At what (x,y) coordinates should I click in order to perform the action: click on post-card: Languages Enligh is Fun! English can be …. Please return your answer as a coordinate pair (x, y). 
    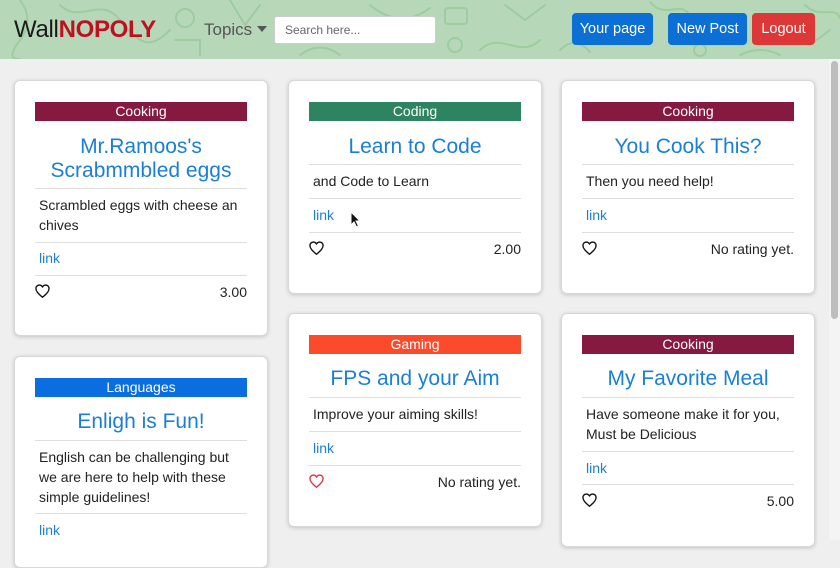
    Looking at the image, I should click on (141, 462).